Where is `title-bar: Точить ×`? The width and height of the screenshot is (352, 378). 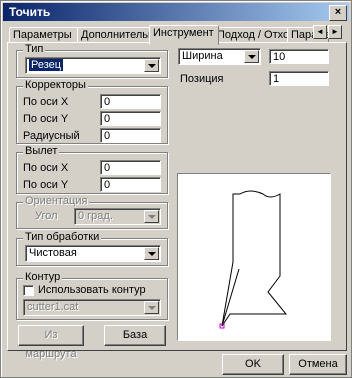 title-bar: Точить × is located at coordinates (176, 12).